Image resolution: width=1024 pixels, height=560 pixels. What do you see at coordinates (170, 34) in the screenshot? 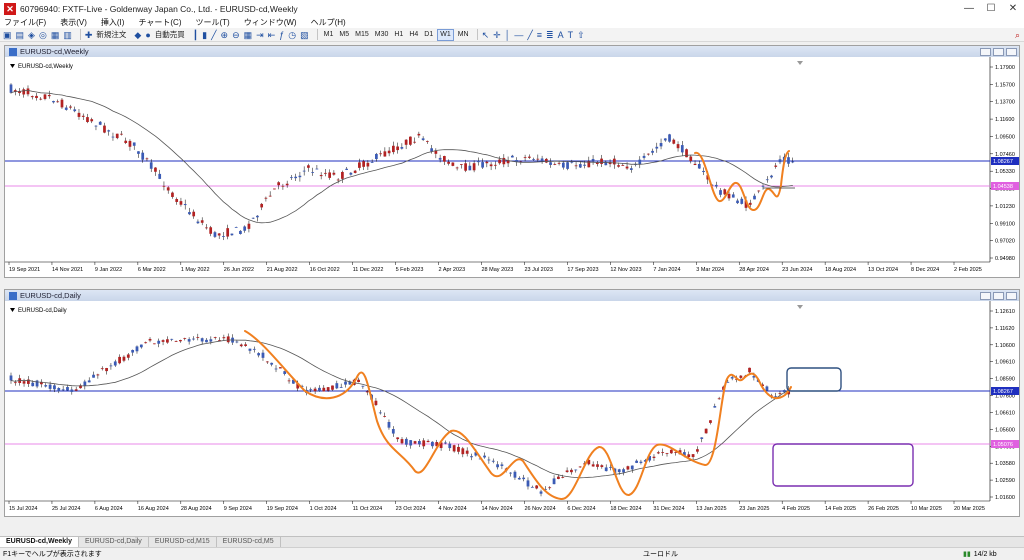
I see `auto-trading-button: 自動売買` at bounding box center [170, 34].